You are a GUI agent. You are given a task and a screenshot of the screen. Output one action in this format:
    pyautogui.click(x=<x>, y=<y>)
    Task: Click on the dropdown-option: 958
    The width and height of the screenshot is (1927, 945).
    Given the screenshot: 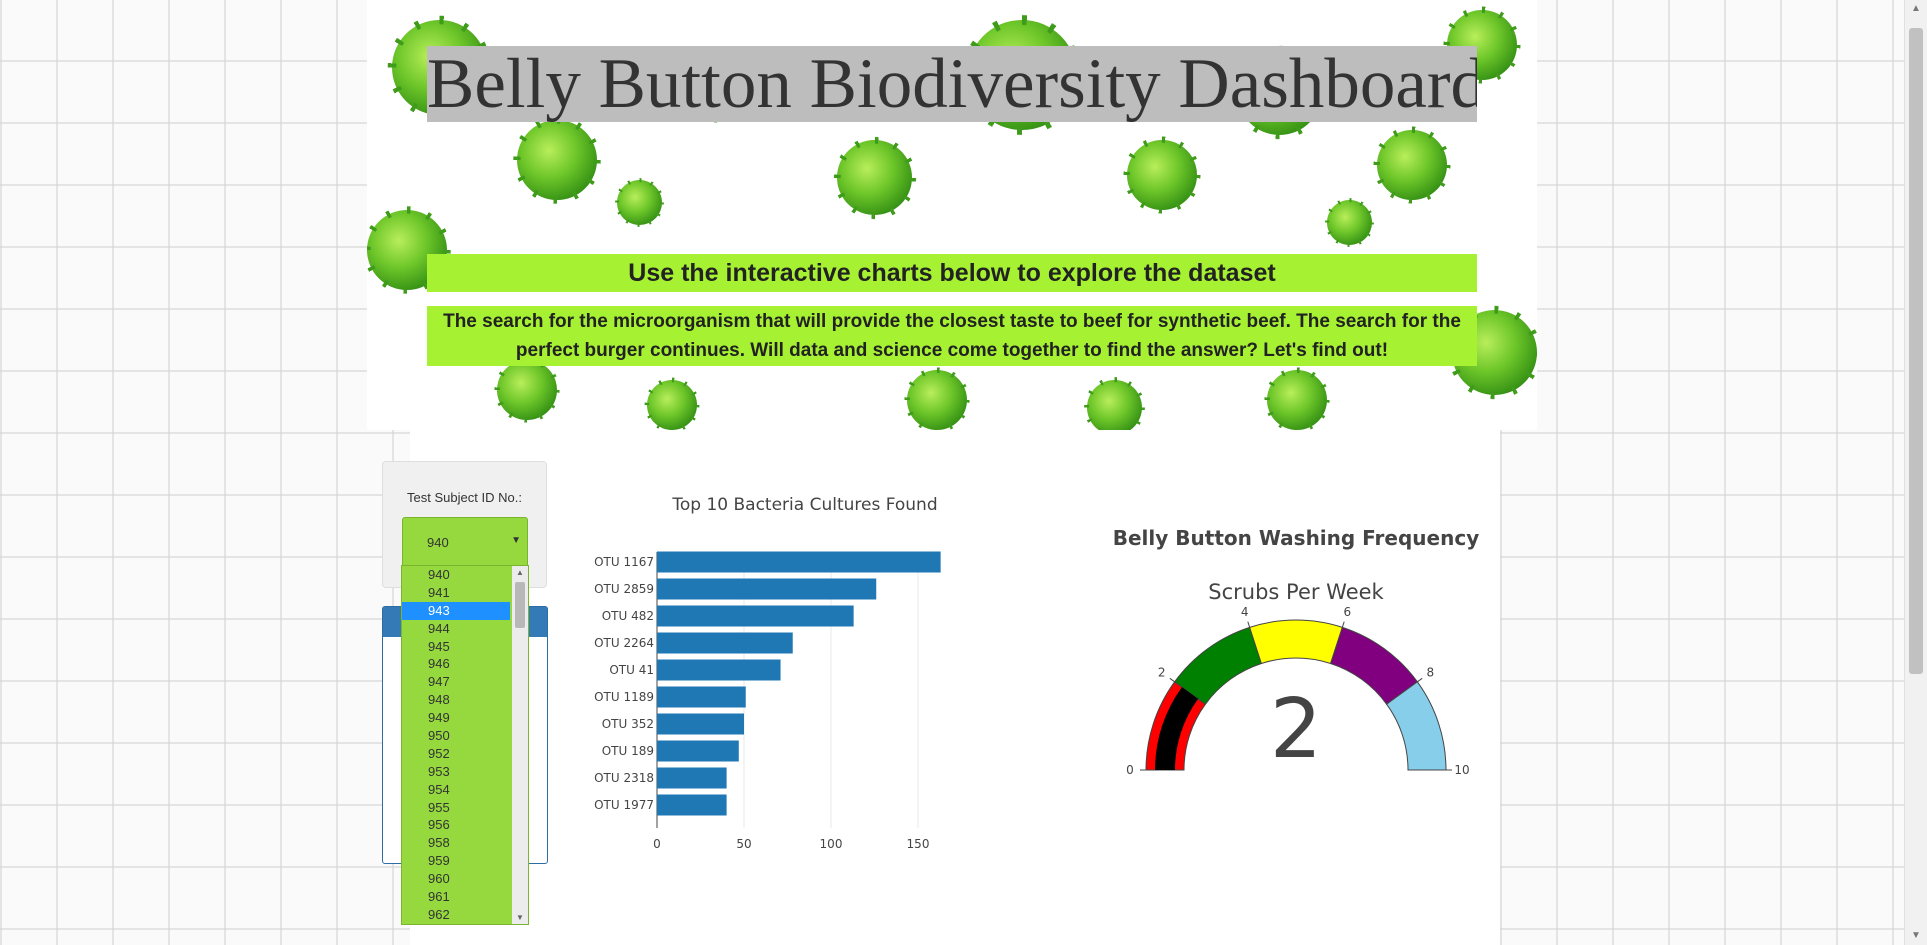 What is the action you would take?
    pyautogui.click(x=456, y=843)
    